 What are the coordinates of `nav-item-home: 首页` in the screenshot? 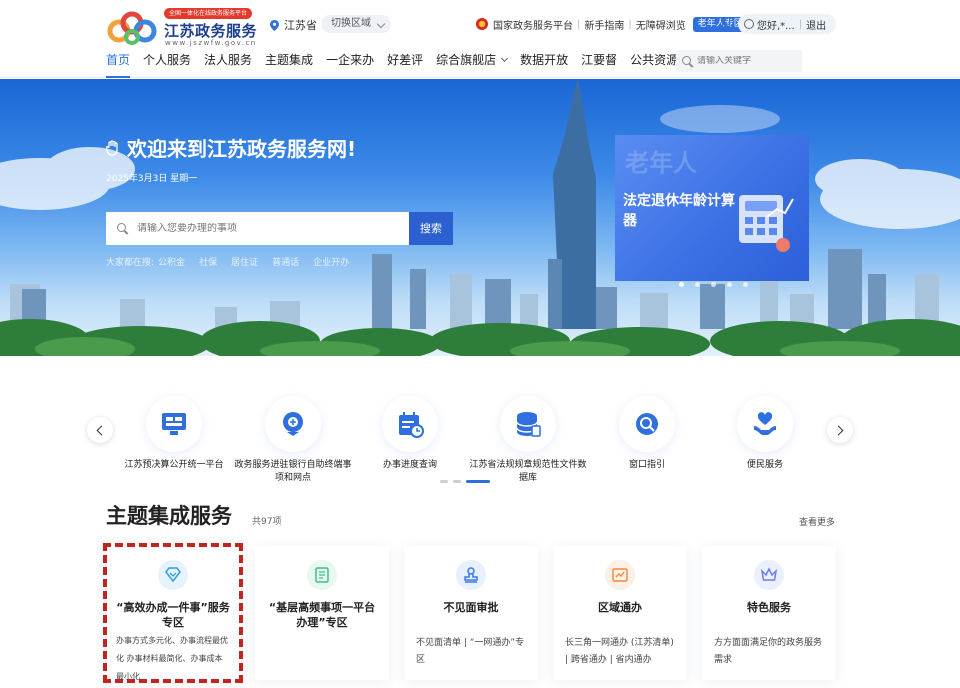 It's located at (118, 65).